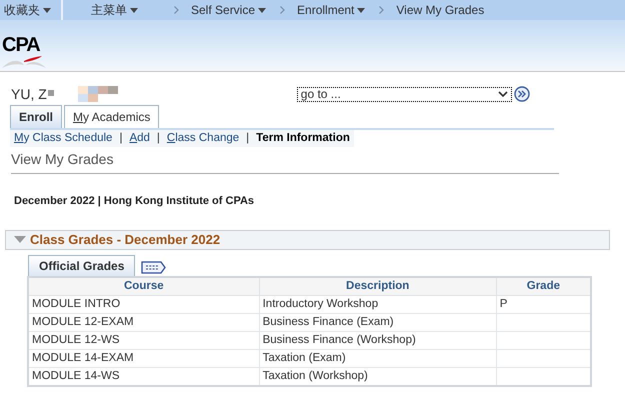 The image size is (625, 414). Describe the element at coordinates (203, 139) in the screenshot. I see `nav-link-text: Class Change` at that location.